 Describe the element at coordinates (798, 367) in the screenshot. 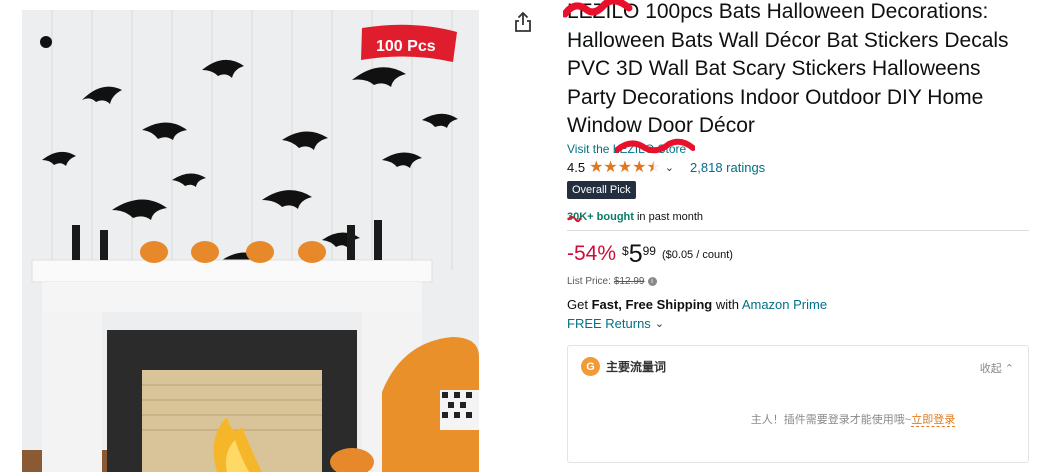

I see `panel-header: G 主要流量词` at that location.